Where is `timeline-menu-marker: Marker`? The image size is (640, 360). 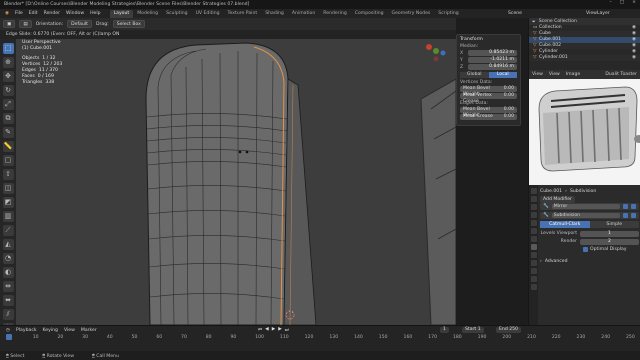 timeline-menu-marker: Marker is located at coordinates (89, 330).